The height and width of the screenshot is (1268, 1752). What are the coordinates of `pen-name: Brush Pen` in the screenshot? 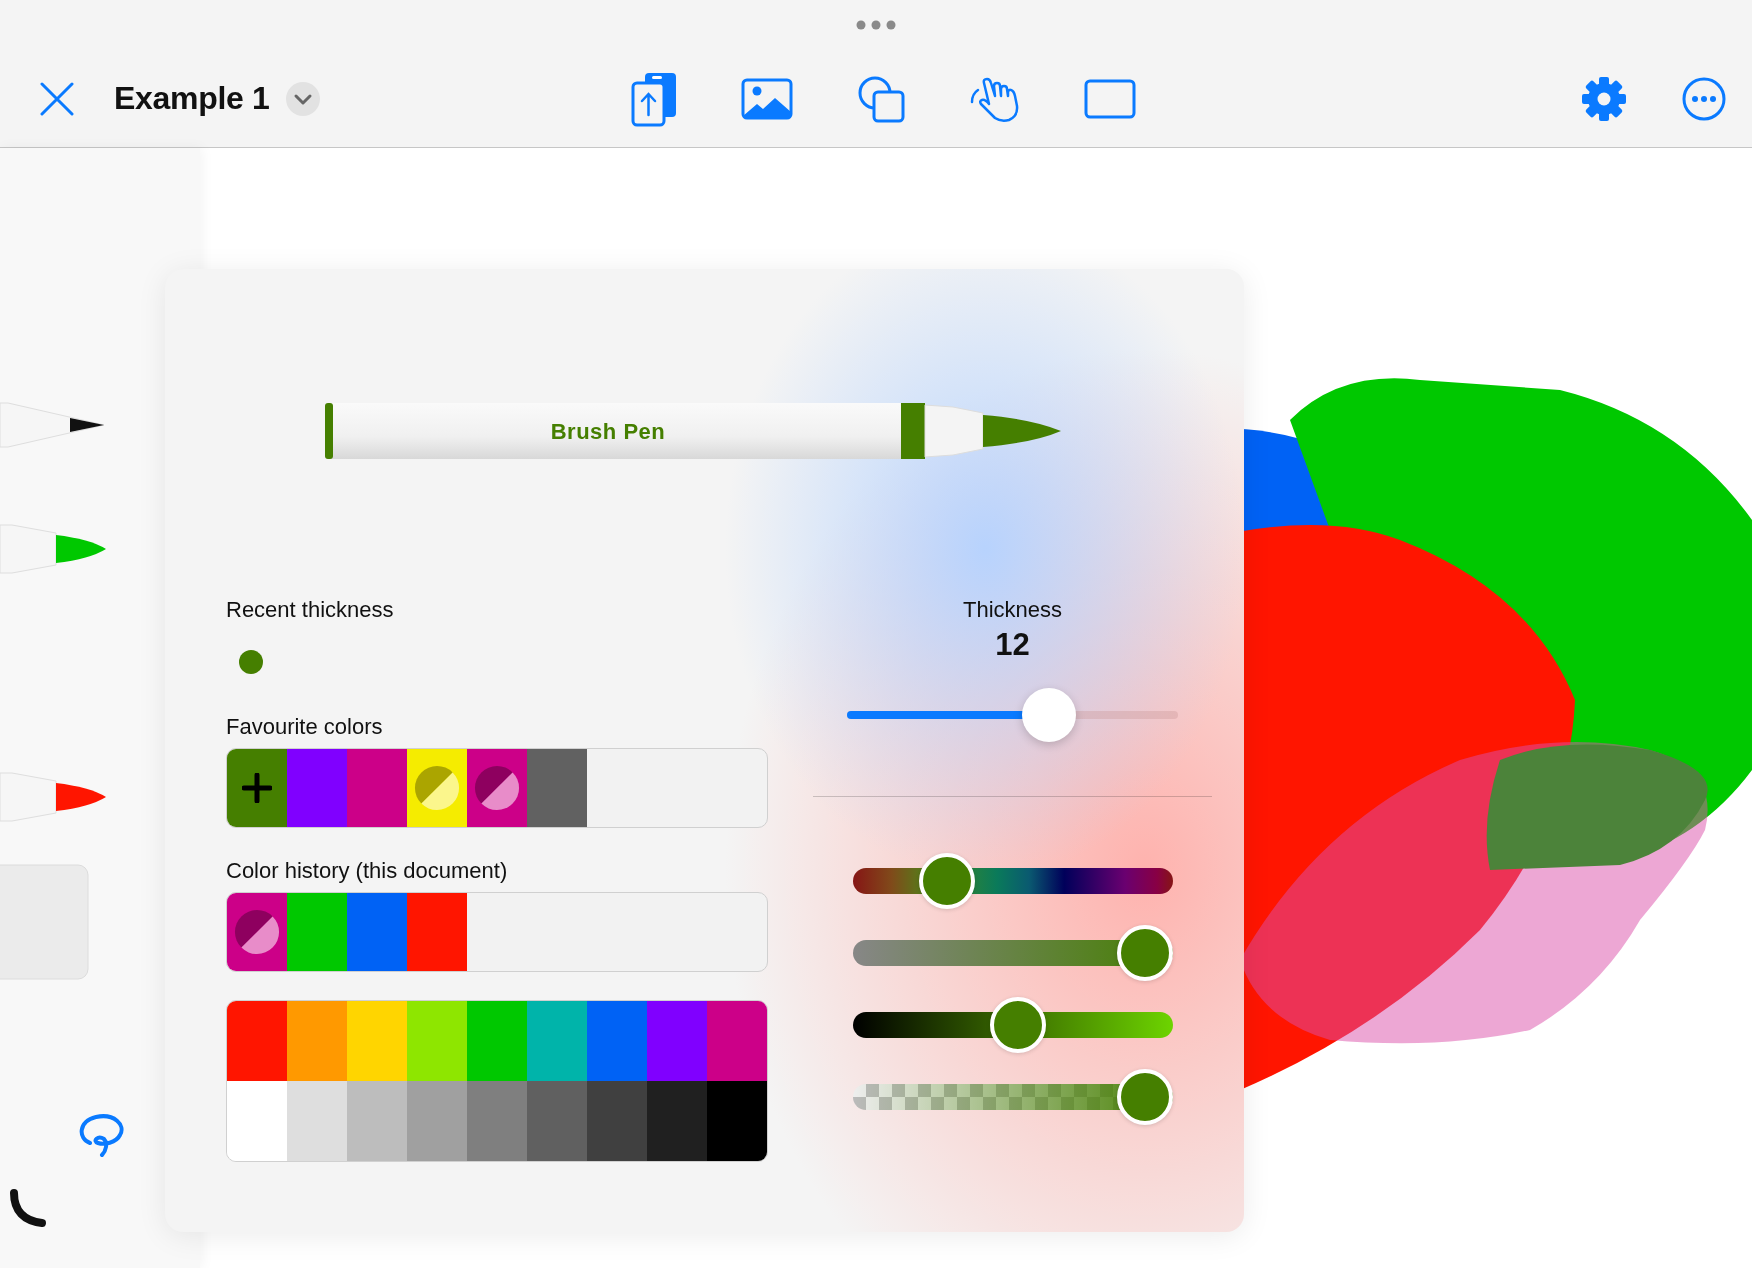 It's located at (608, 432).